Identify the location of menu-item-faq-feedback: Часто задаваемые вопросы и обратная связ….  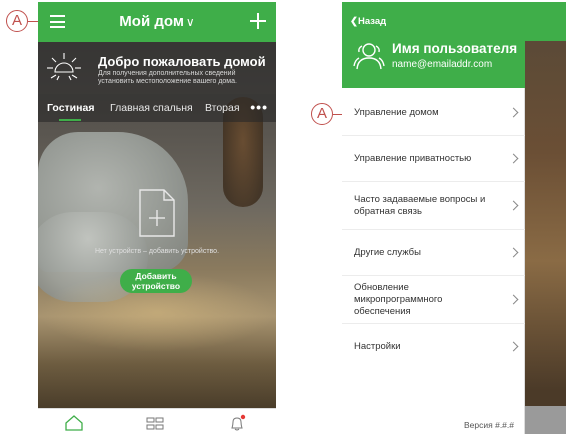
(433, 206).